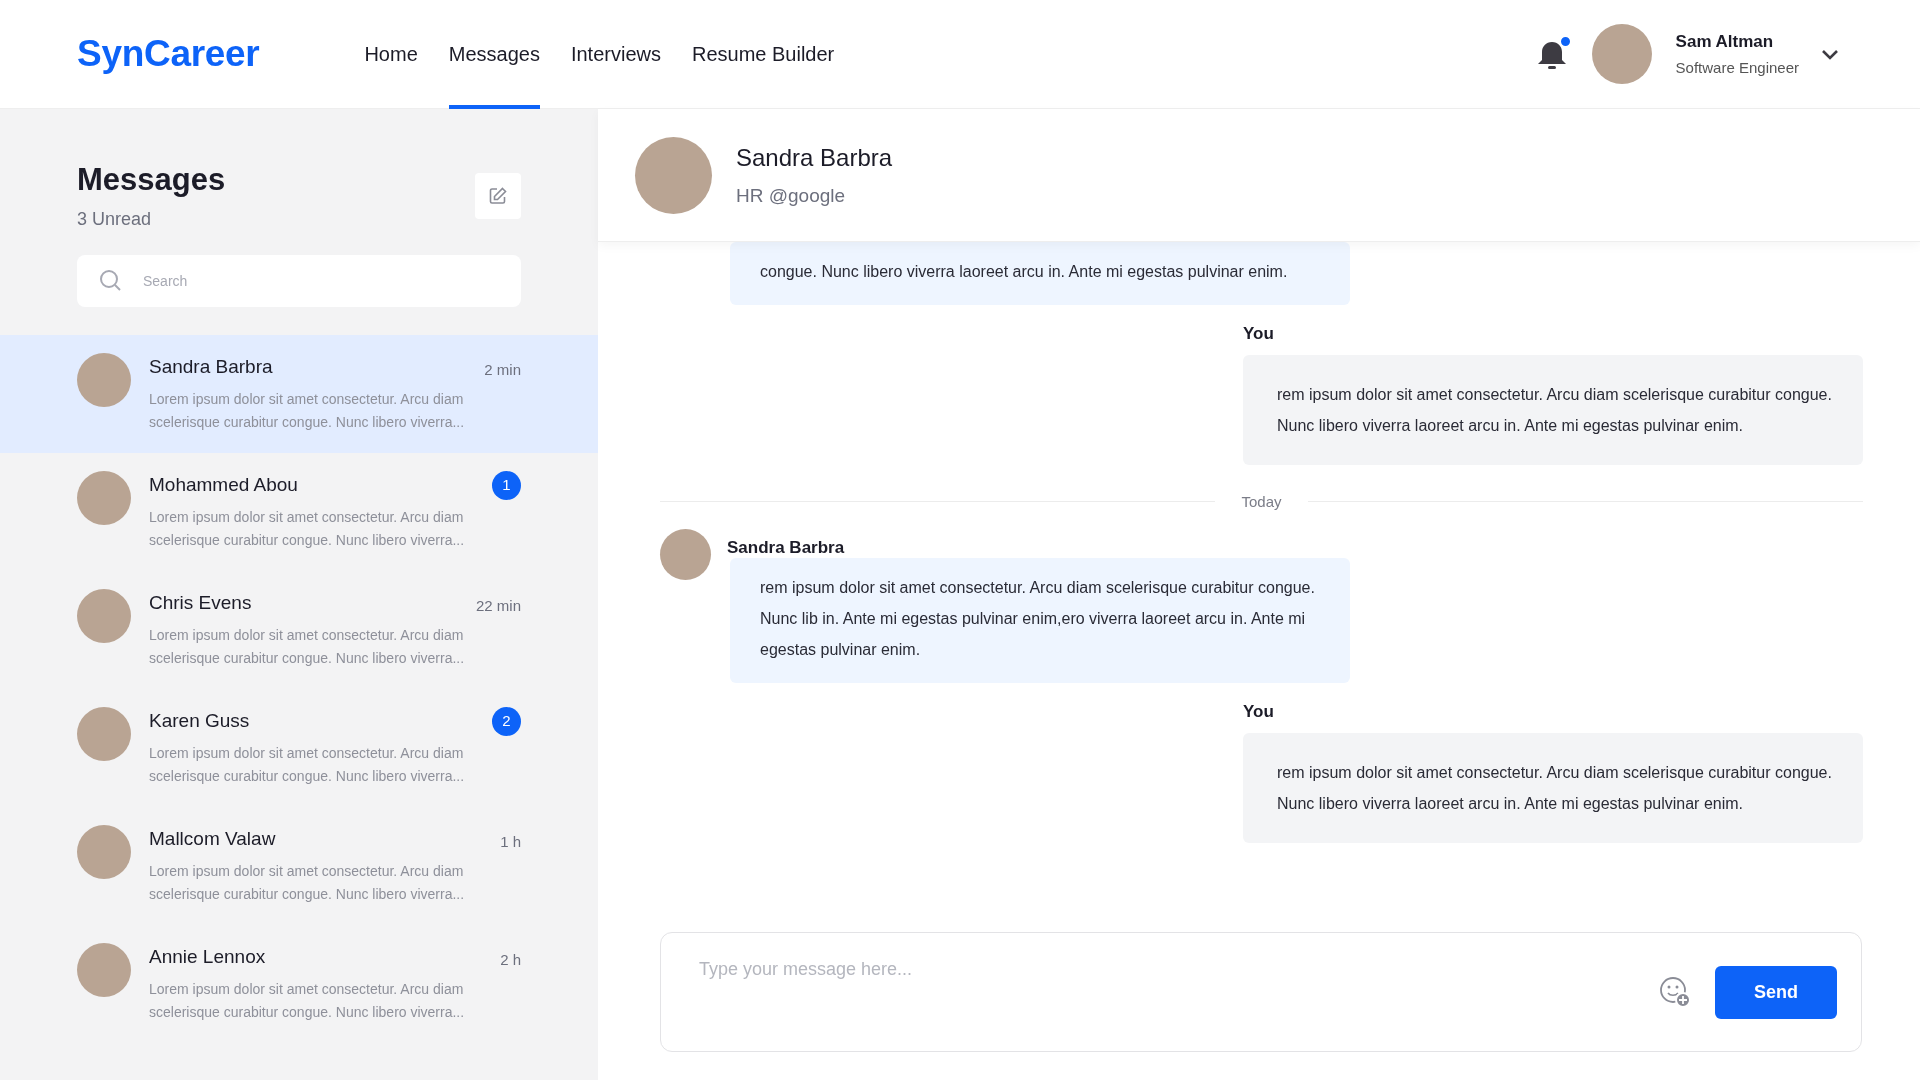 Image resolution: width=1920 pixels, height=1080 pixels. Describe the element at coordinates (207, 957) in the screenshot. I see `contact-name: Annie Lennox` at that location.